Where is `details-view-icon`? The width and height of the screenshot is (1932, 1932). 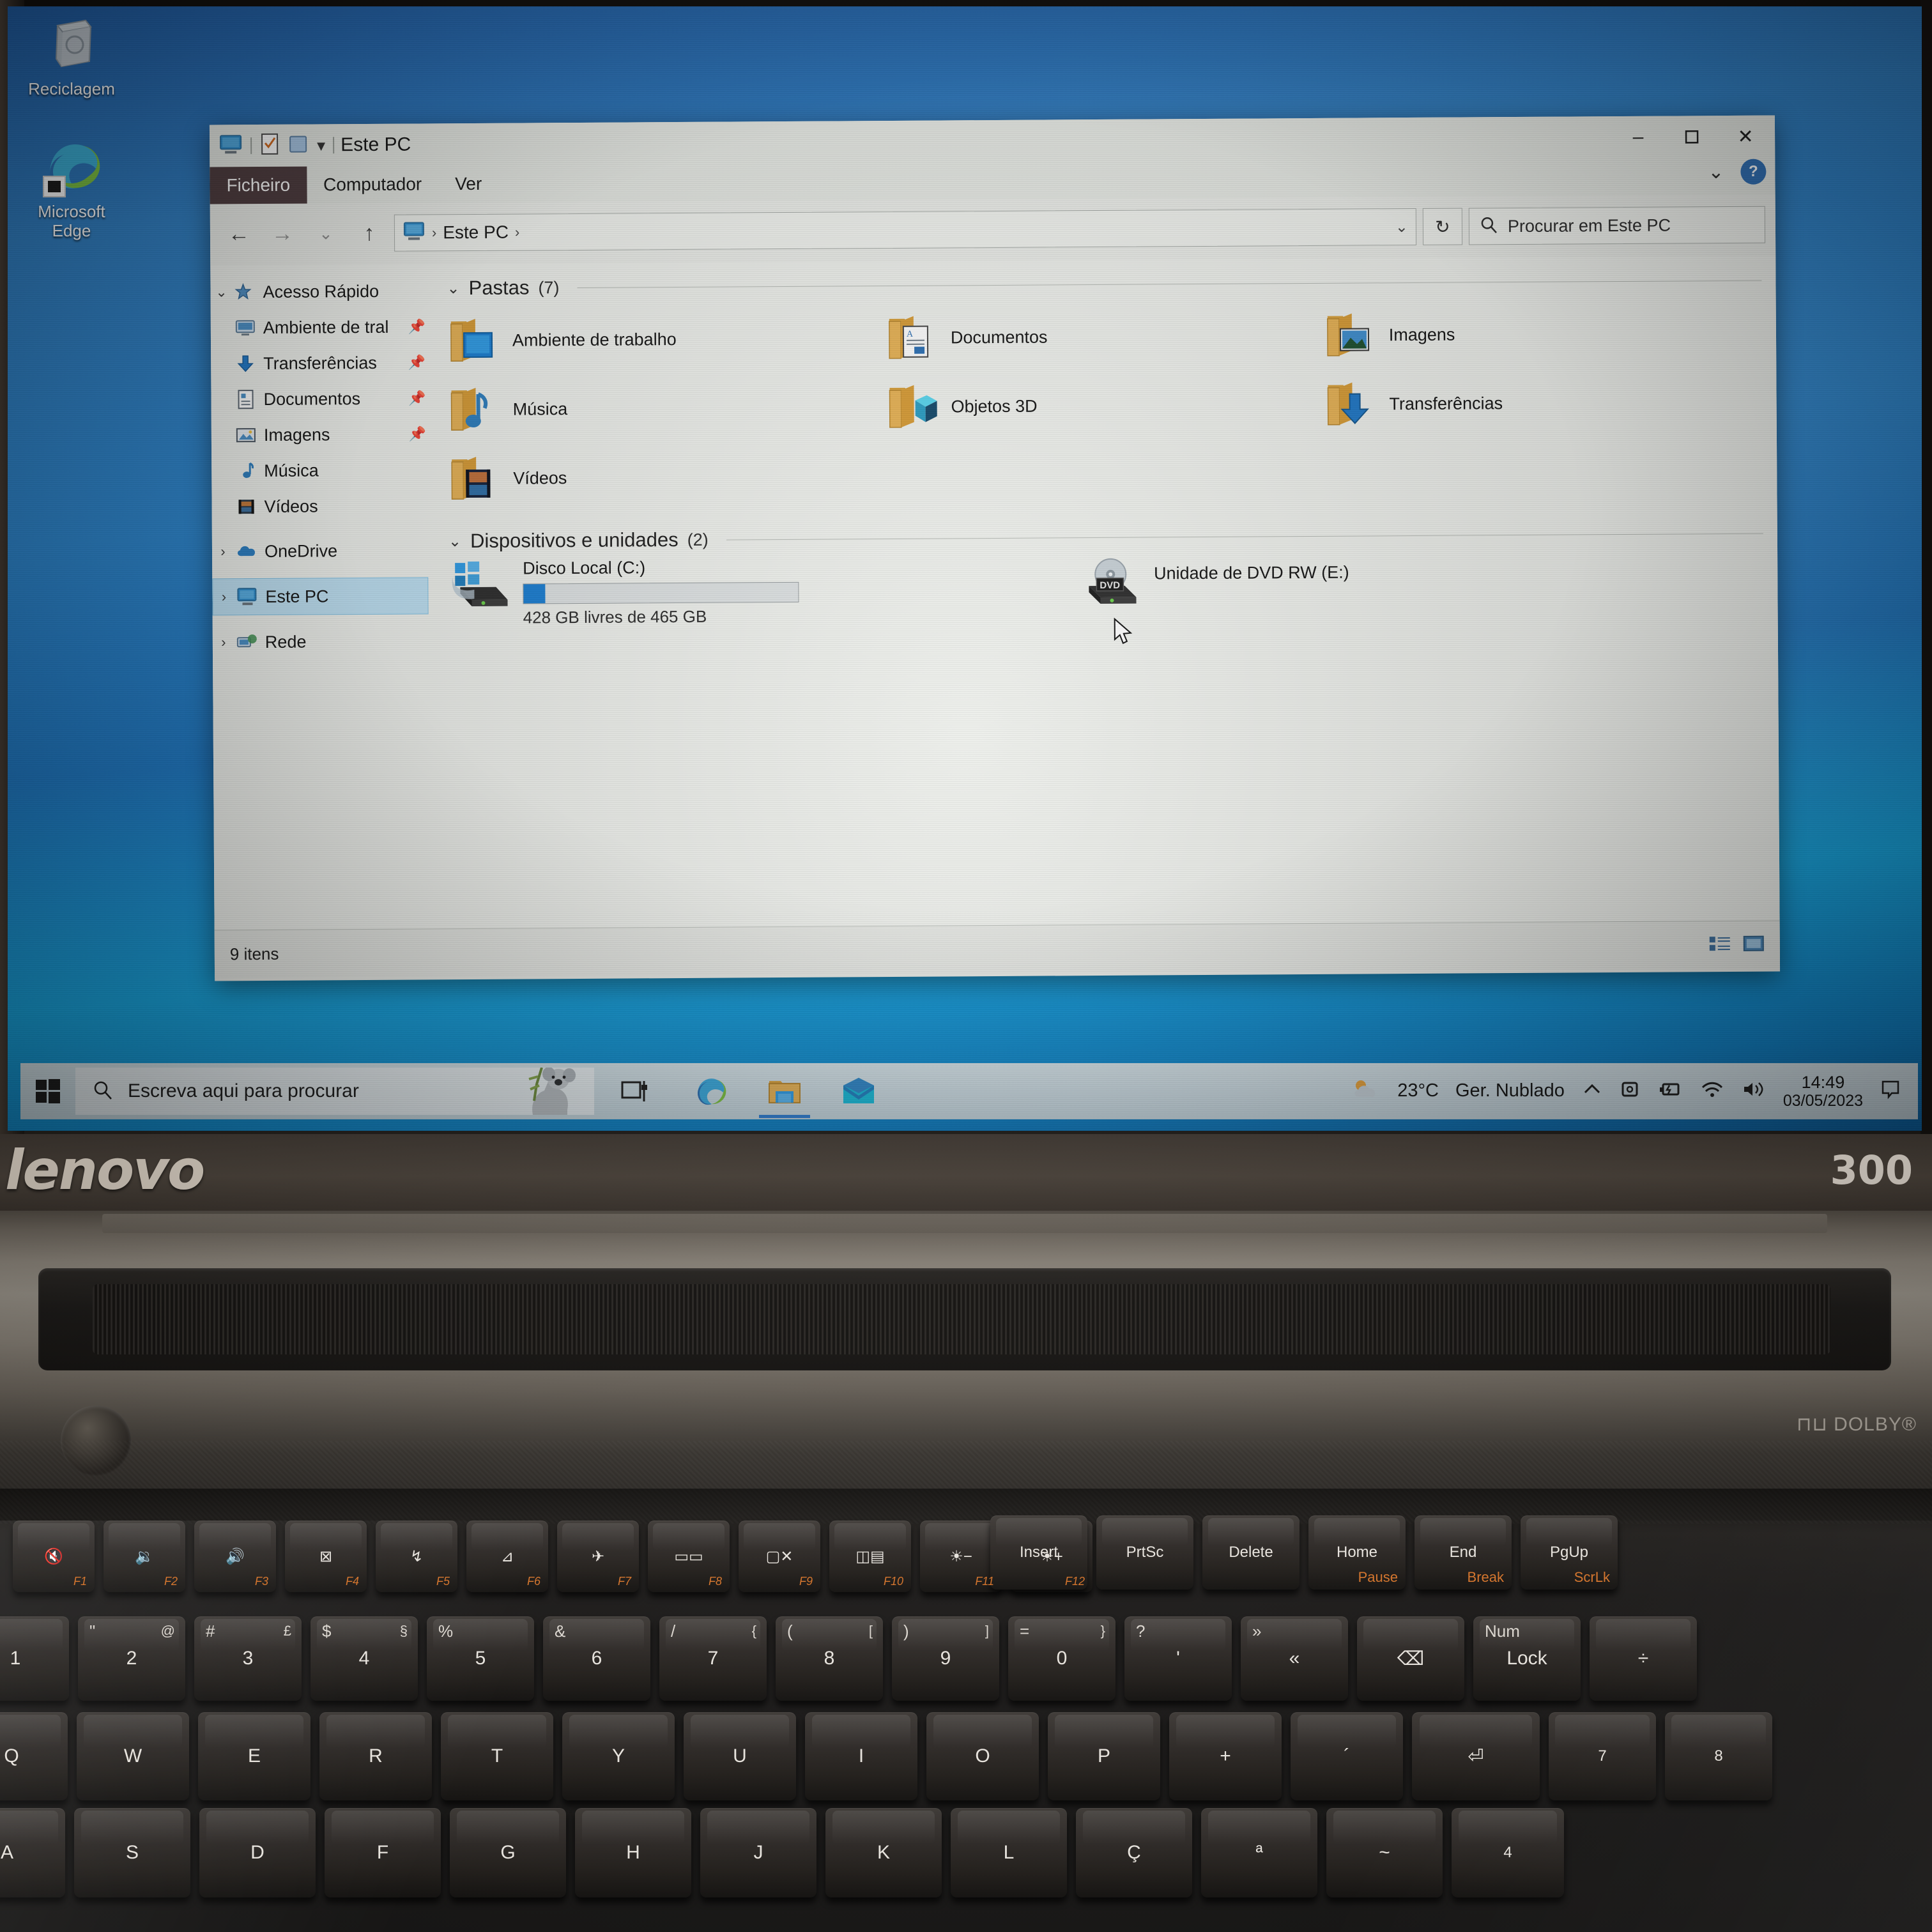
details-view-icon is located at coordinates (1719, 944).